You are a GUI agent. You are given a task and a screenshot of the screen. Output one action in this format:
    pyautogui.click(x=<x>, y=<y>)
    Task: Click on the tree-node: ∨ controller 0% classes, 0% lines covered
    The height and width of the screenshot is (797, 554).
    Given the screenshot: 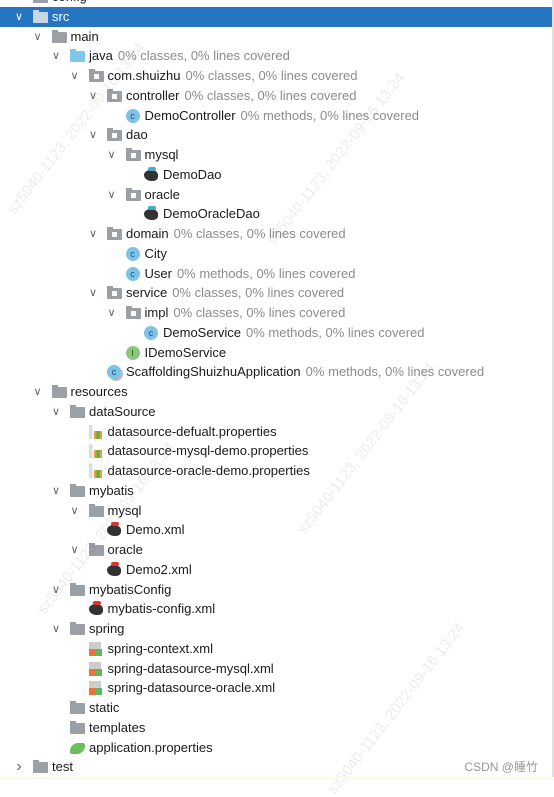 What is the action you would take?
    pyautogui.click(x=276, y=96)
    